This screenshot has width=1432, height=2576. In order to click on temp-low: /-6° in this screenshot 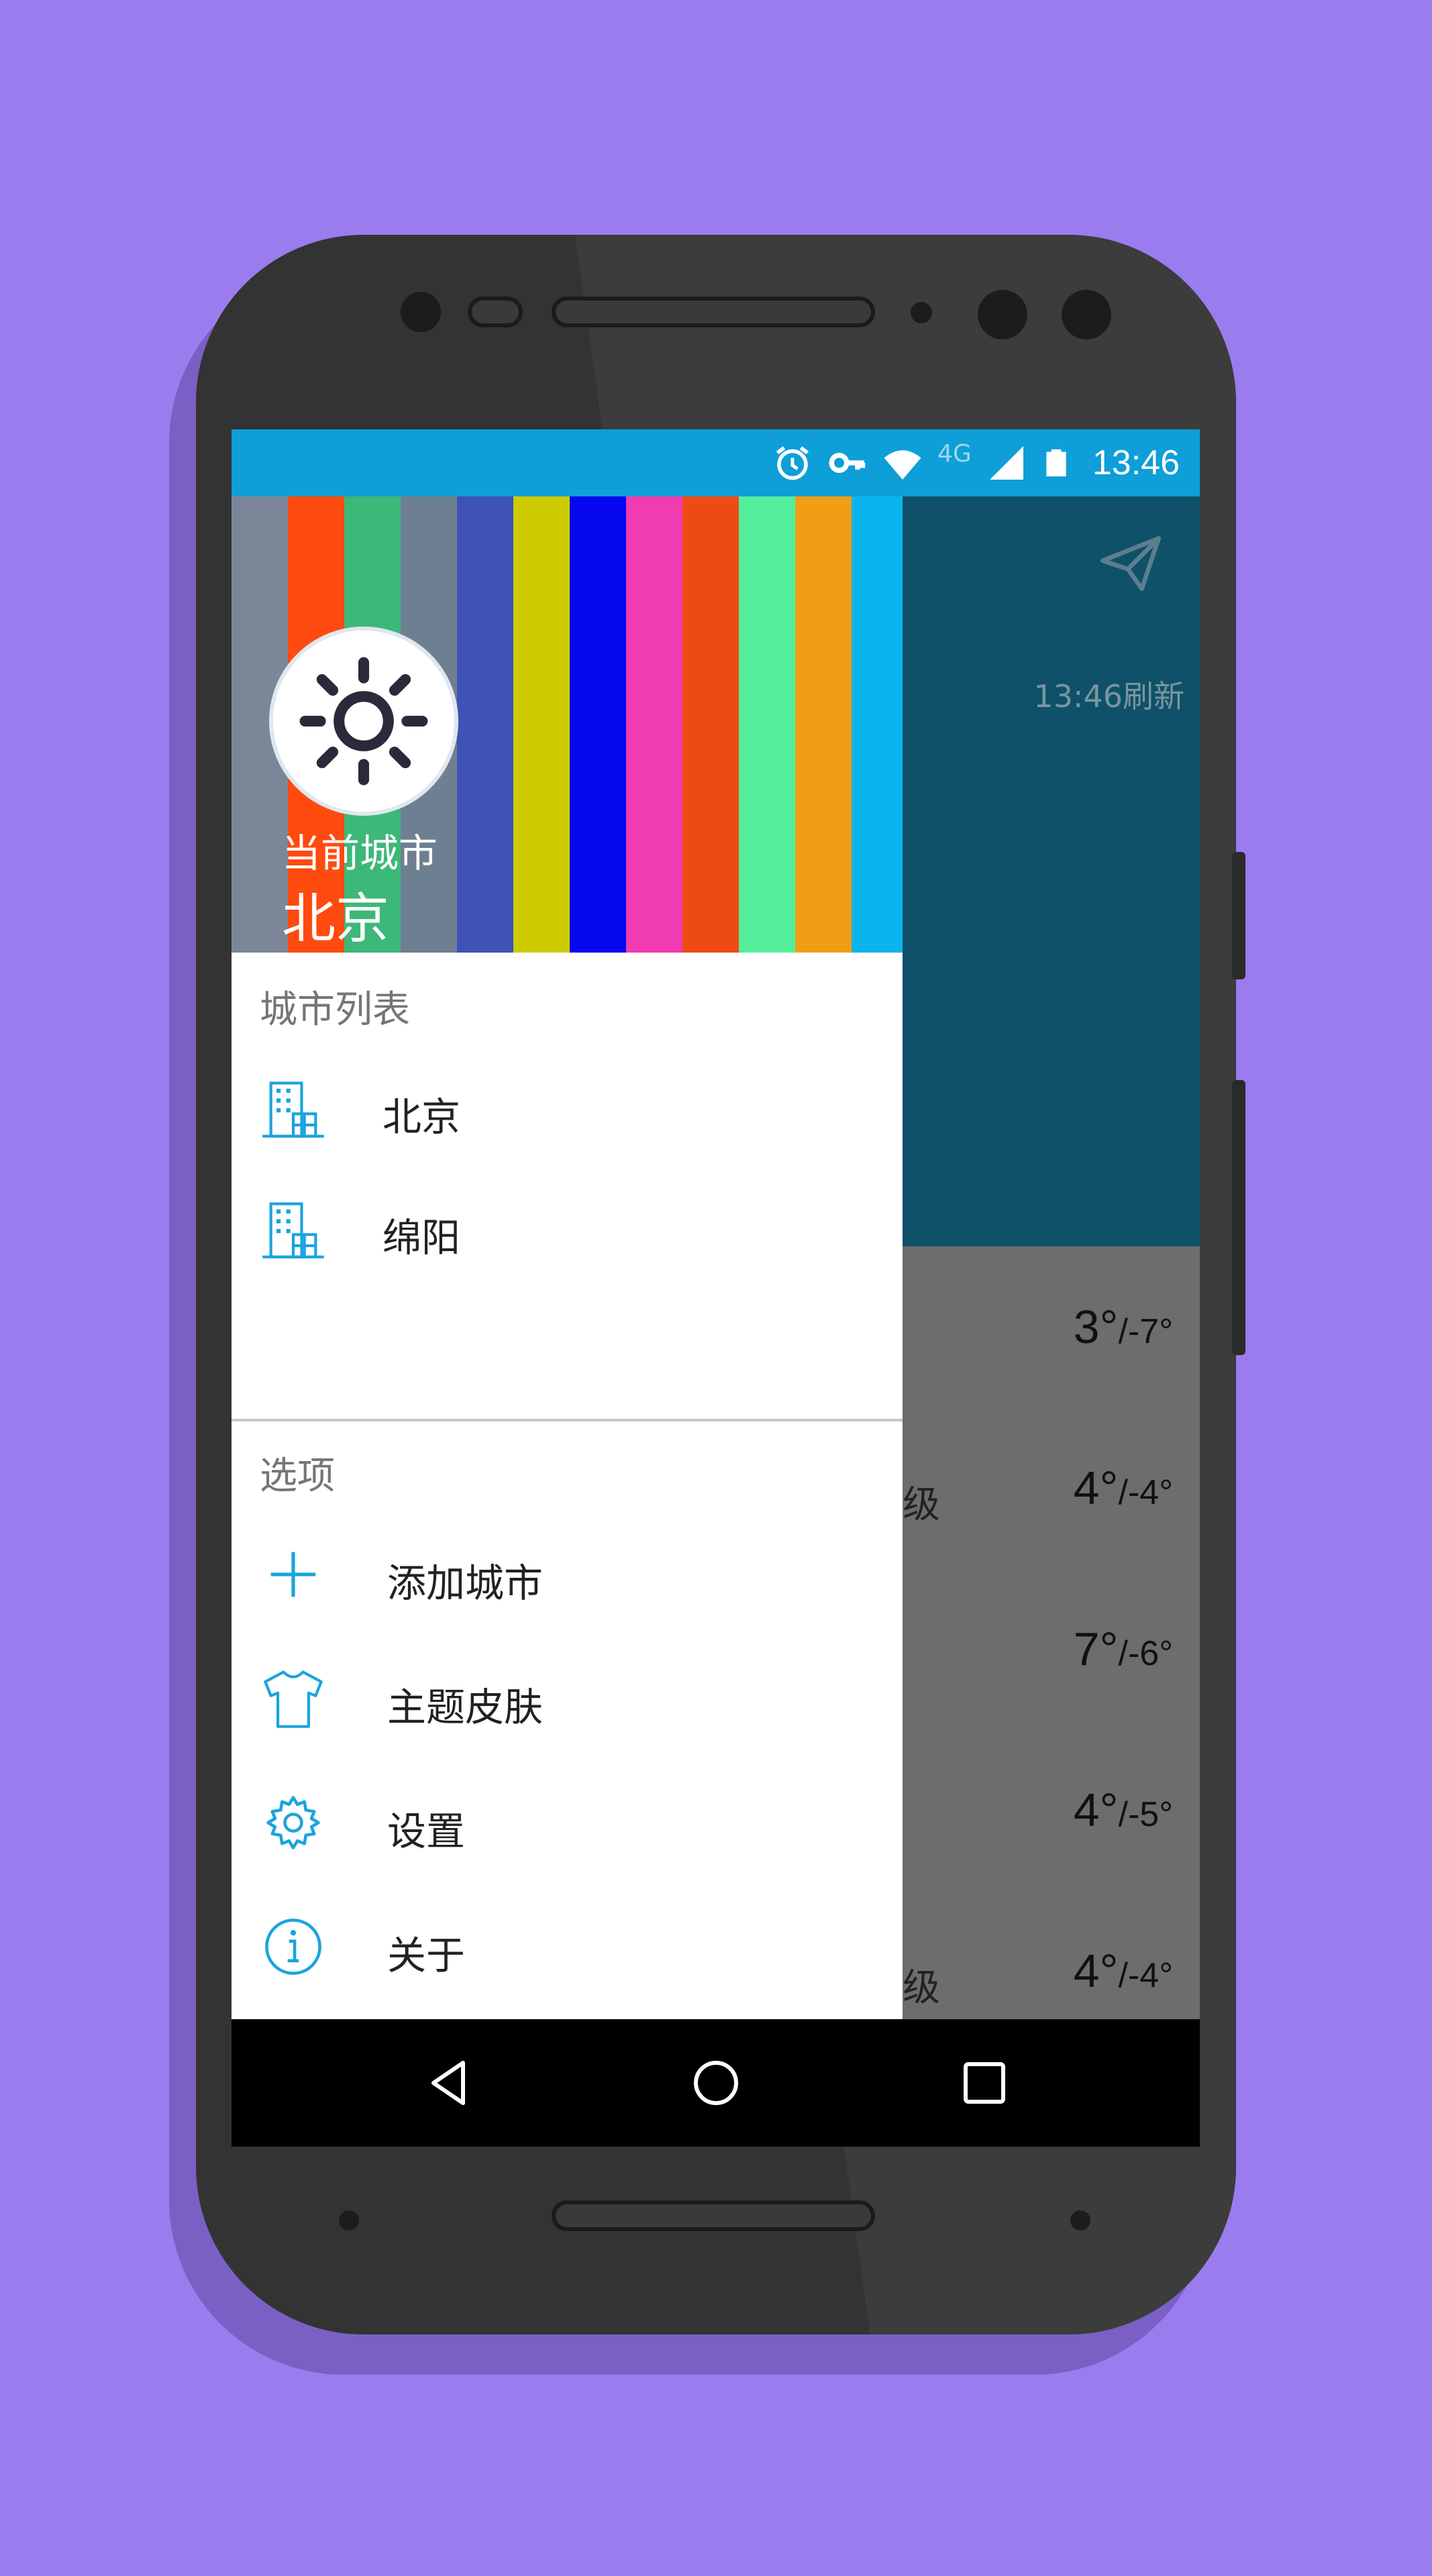, I will do `click(1145, 1653)`.